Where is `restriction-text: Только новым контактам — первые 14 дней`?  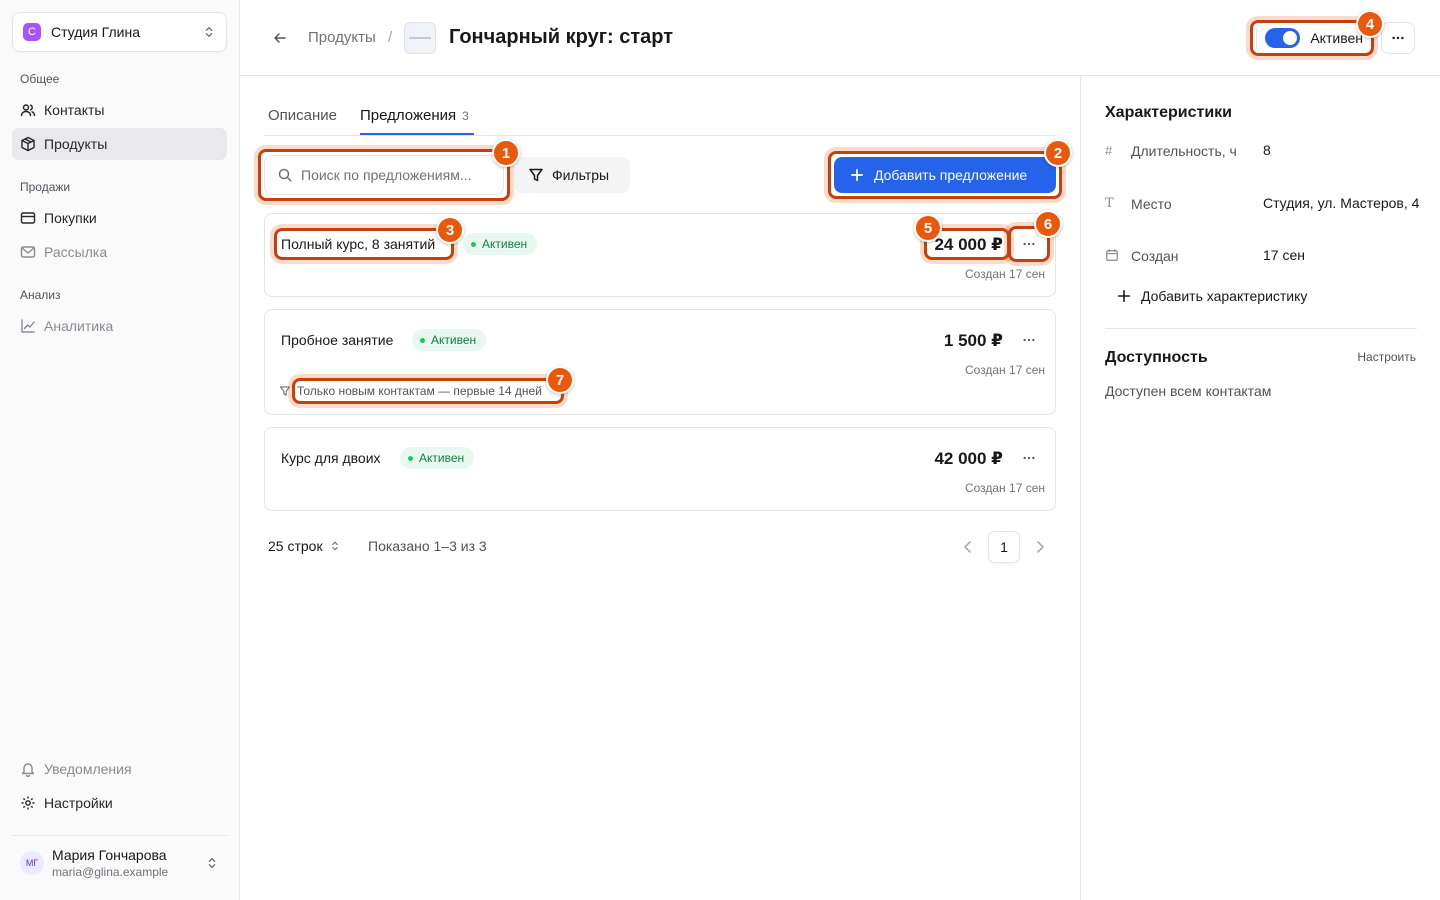 restriction-text: Только новым контактам — первые 14 дней is located at coordinates (419, 391).